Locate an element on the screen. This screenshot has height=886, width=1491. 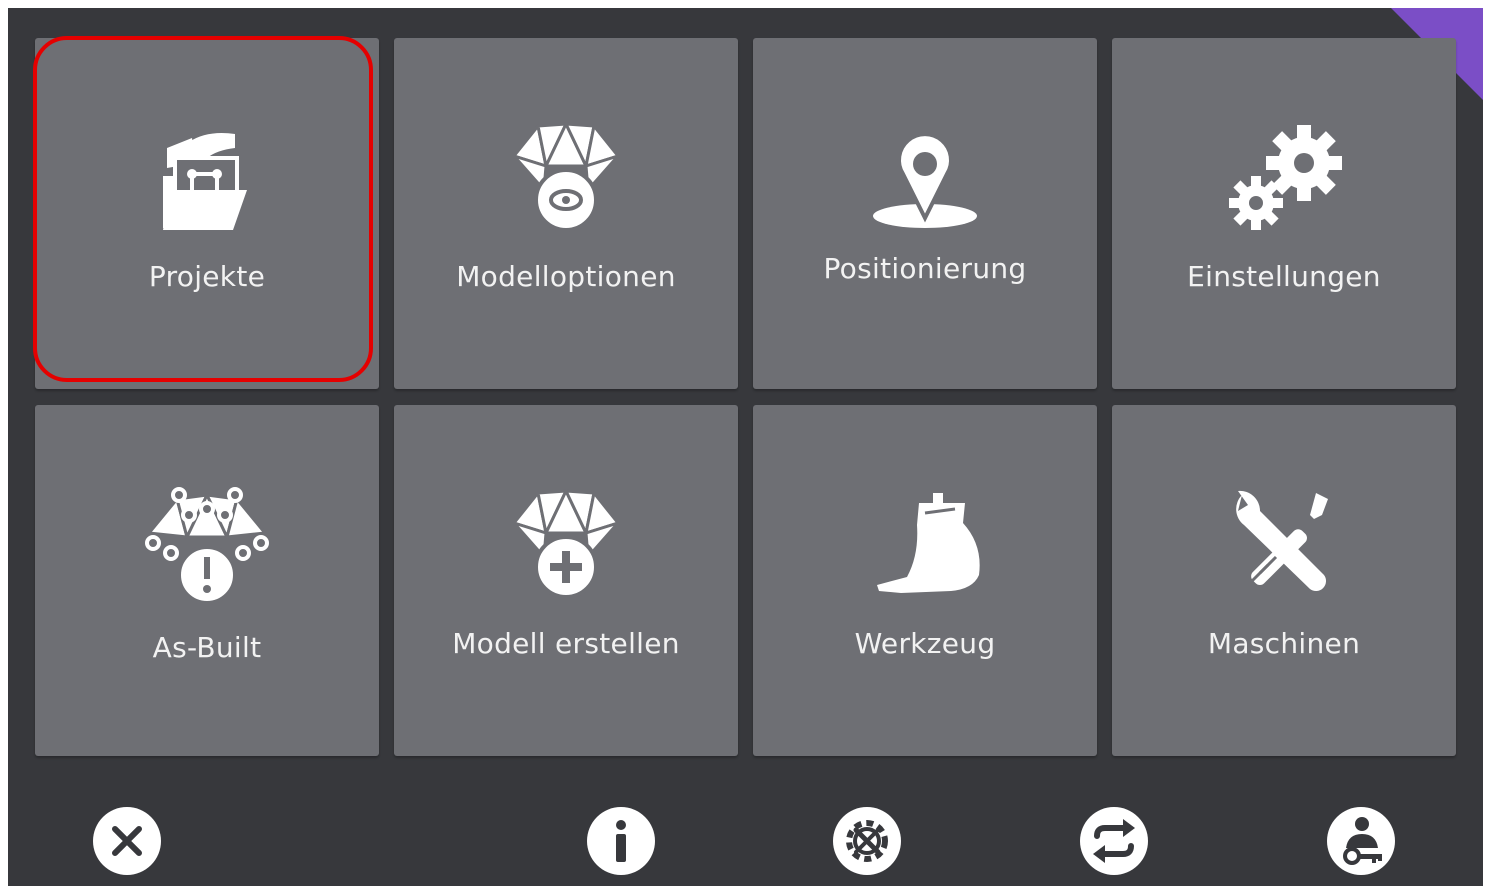
projects-folder-icon is located at coordinates (207, 178).